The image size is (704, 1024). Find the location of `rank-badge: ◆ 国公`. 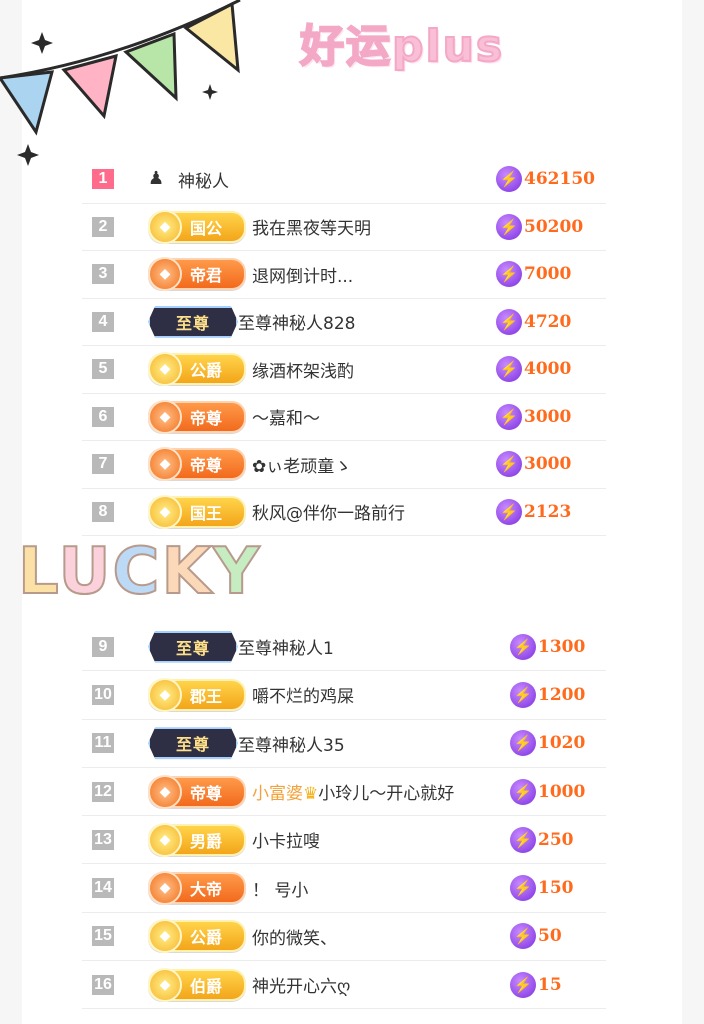

rank-badge: ◆ 国公 is located at coordinates (197, 226).